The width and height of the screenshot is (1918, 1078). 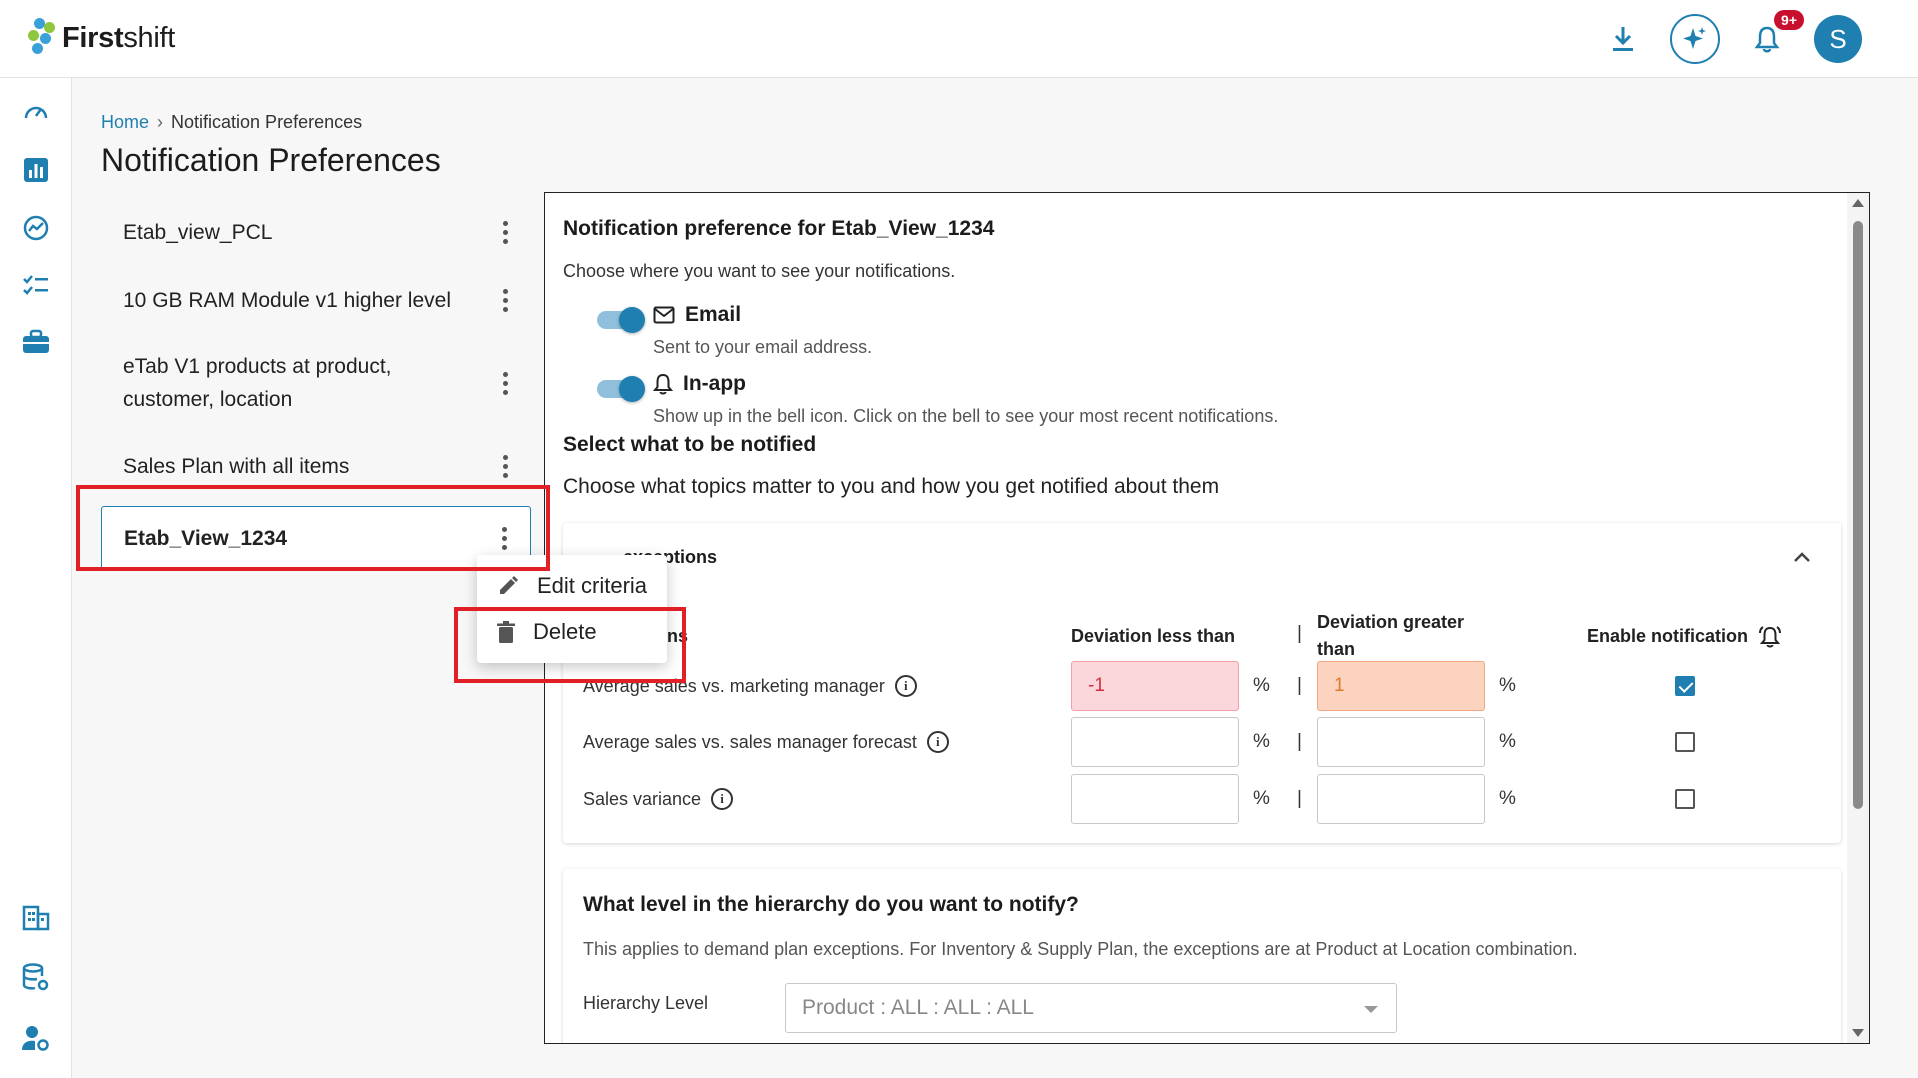 What do you see at coordinates (36, 918) in the screenshot?
I see `building-icon` at bounding box center [36, 918].